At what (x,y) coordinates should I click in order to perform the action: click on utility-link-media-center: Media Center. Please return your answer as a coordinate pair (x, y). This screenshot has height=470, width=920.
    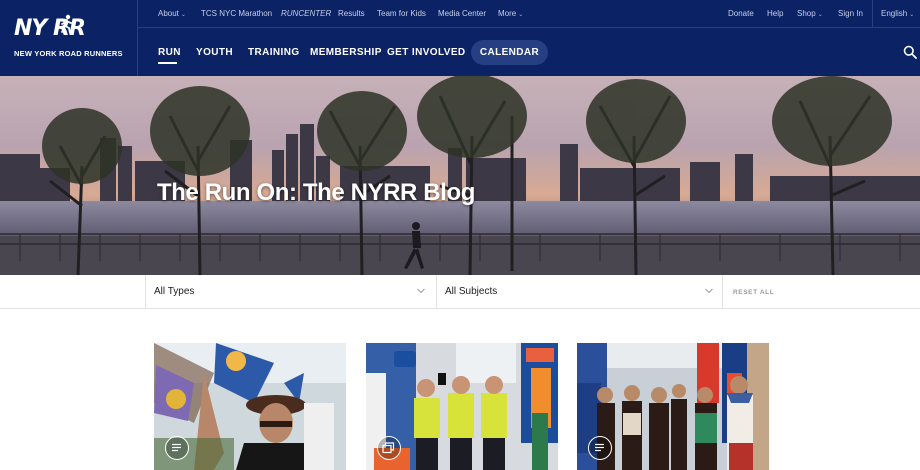
    Looking at the image, I should click on (462, 13).